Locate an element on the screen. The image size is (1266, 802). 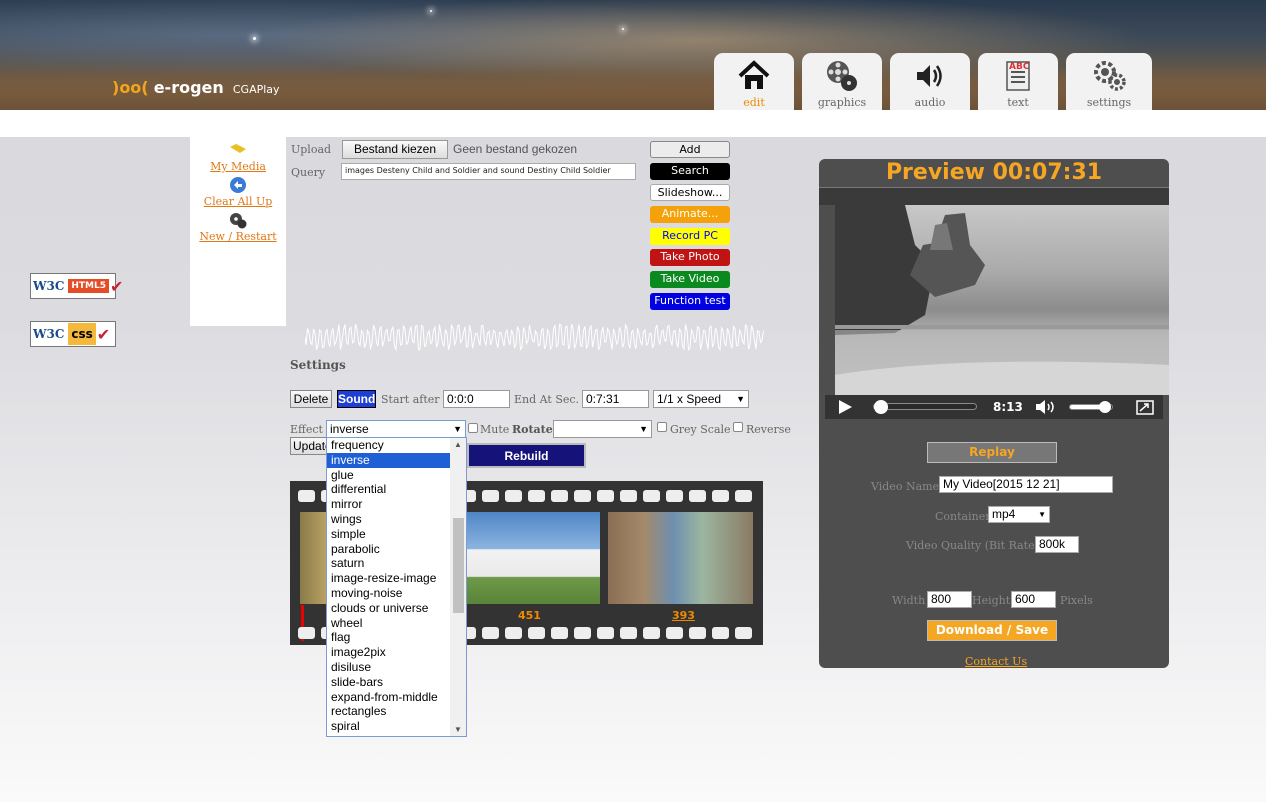
chevron-down-icon: ▼ is located at coordinates (643, 429).